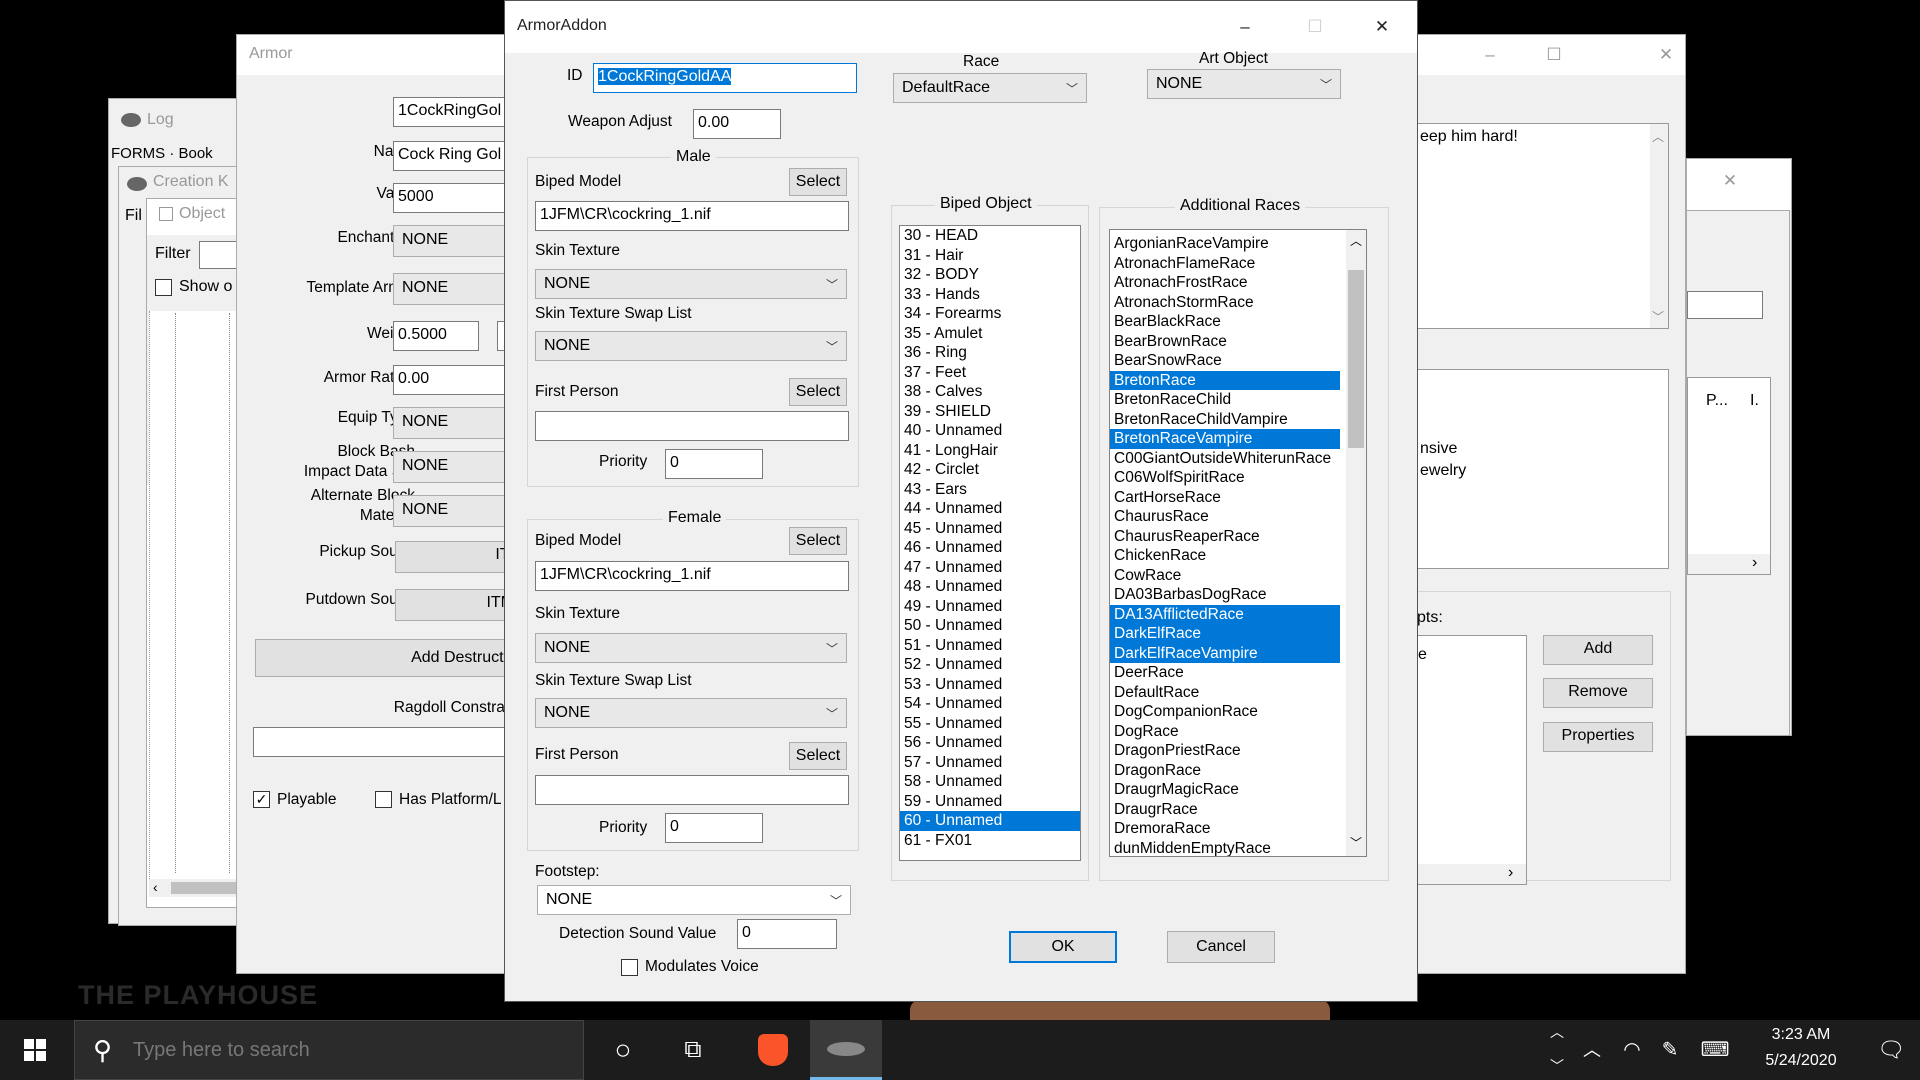  I want to click on male-skin-texture-select: NONE ﹀, so click(691, 284).